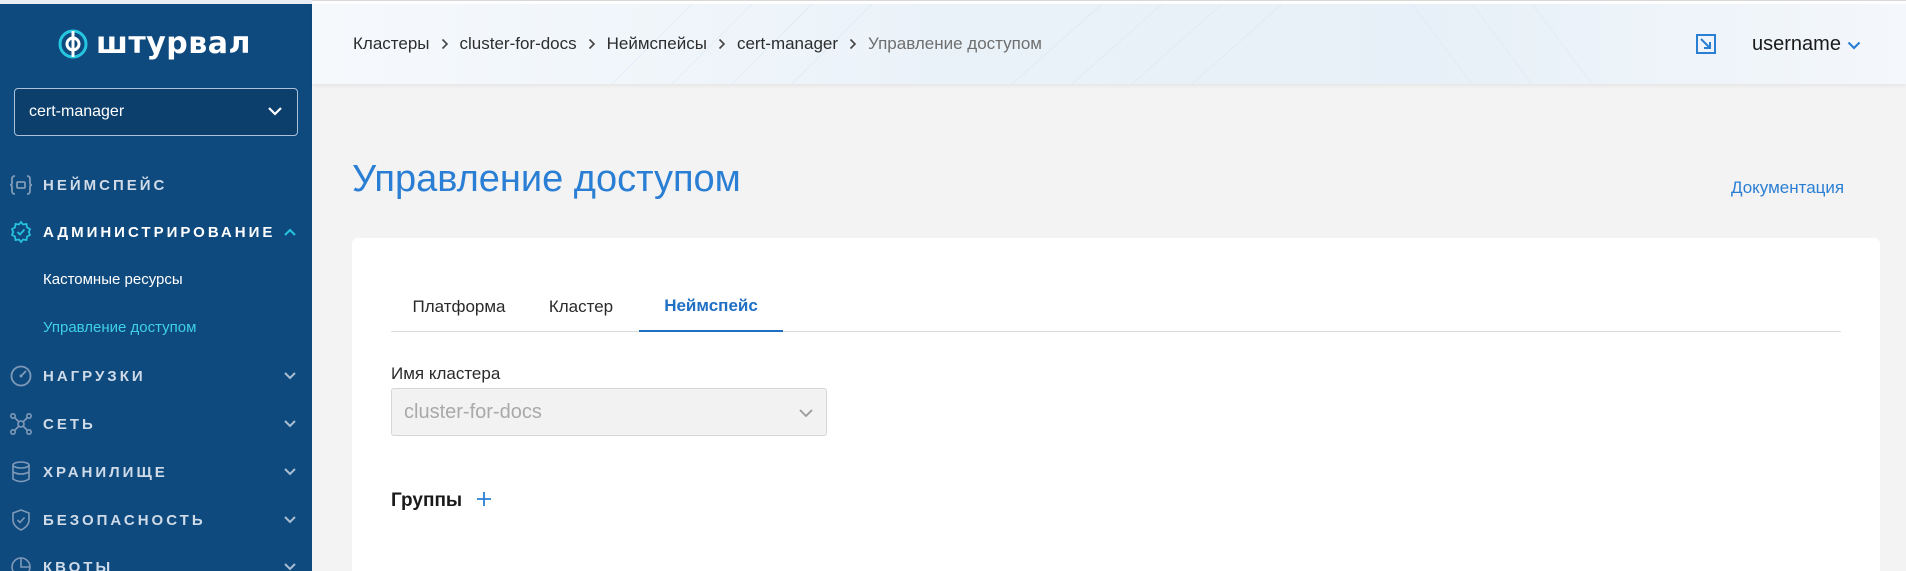 Image resolution: width=1906 pixels, height=571 pixels. I want to click on braces-icon, so click(21, 185).